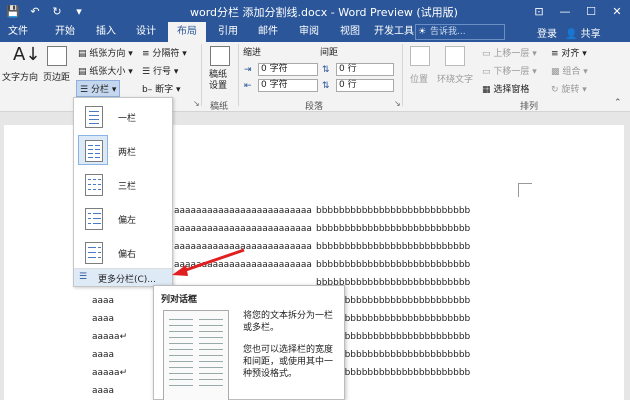 The width and height of the screenshot is (630, 400). I want to click on space-after-input: 0 行, so click(365, 85).